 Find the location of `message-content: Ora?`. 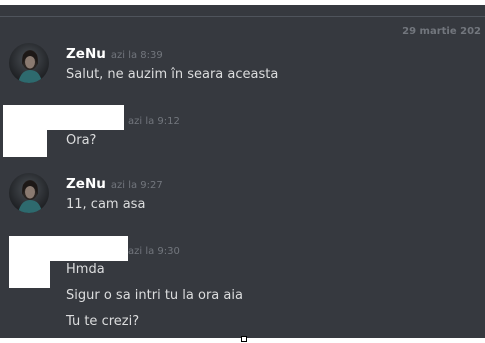

message-content: Ora? is located at coordinates (81, 140).